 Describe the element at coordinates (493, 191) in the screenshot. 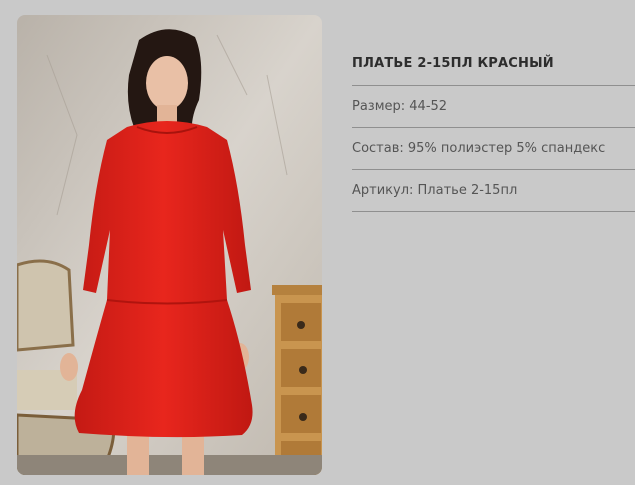

I see `article-row: Артикул: Платье 2-15пл` at that location.